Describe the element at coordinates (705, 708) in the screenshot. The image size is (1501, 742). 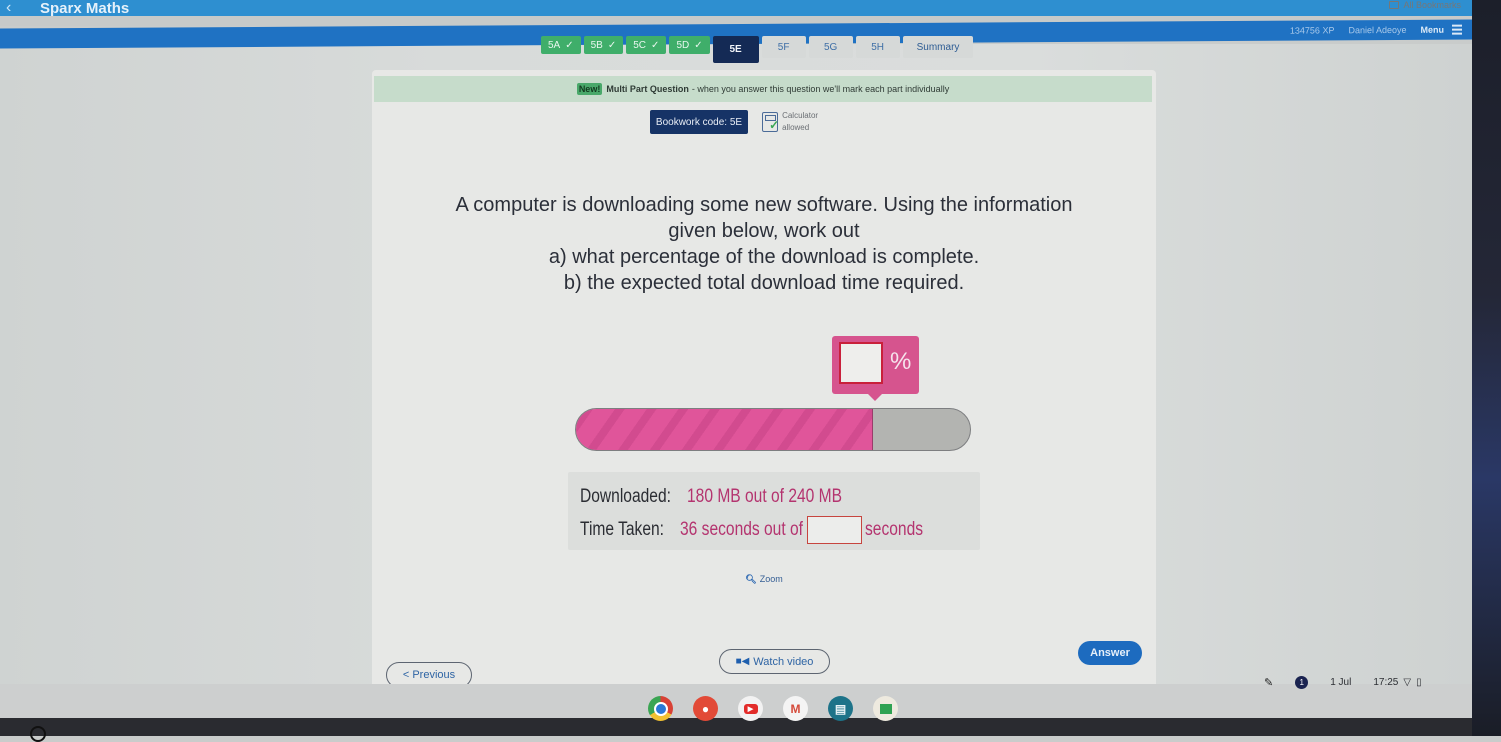
I see `canvas-palette-icon: ●` at that location.